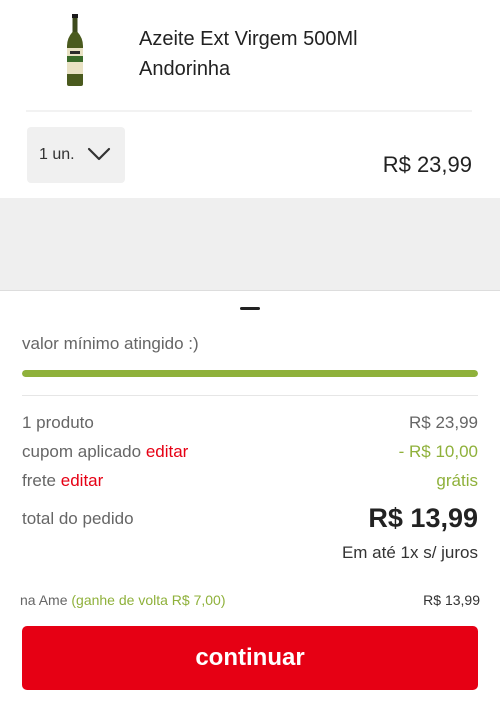  Describe the element at coordinates (250, 483) in the screenshot. I see `shipping-row: frete editar grátis` at that location.